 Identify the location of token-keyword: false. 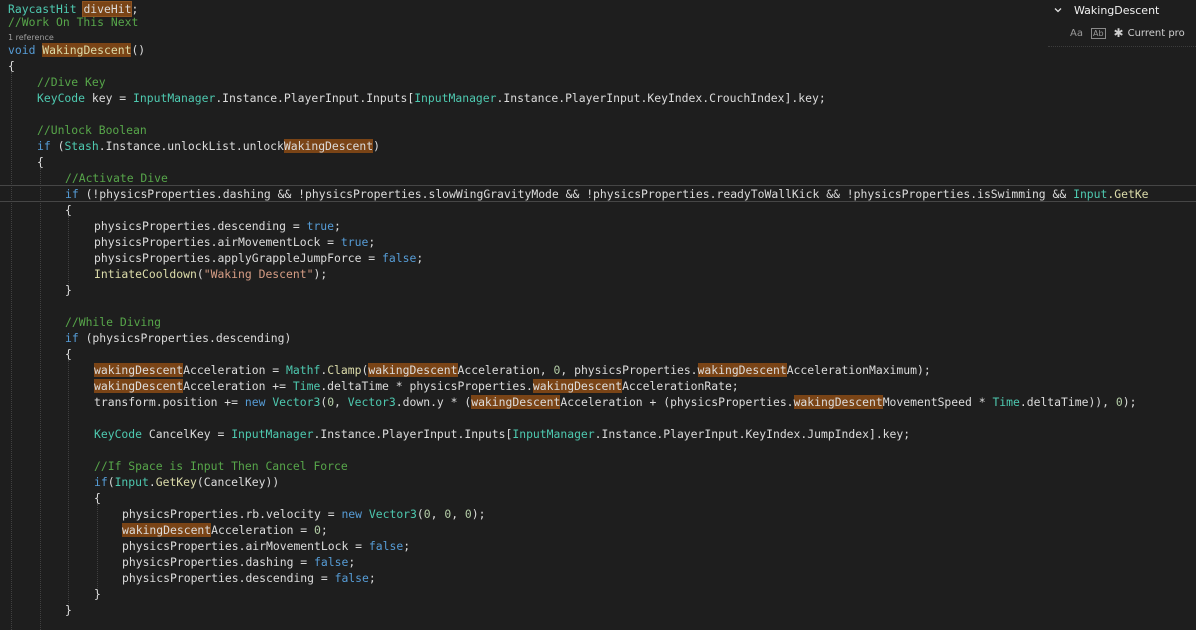
(399, 258).